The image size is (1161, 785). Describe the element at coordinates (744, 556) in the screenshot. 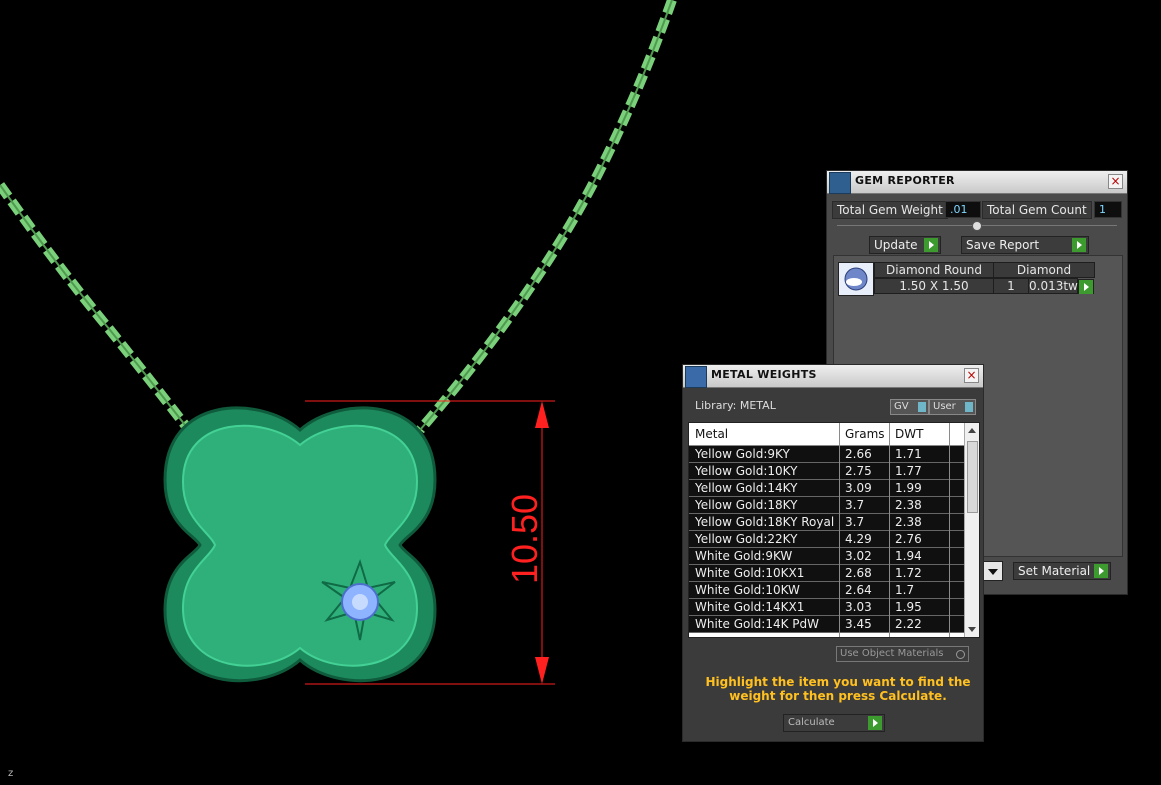

I see `metal-name: White Gold:9KW` at that location.